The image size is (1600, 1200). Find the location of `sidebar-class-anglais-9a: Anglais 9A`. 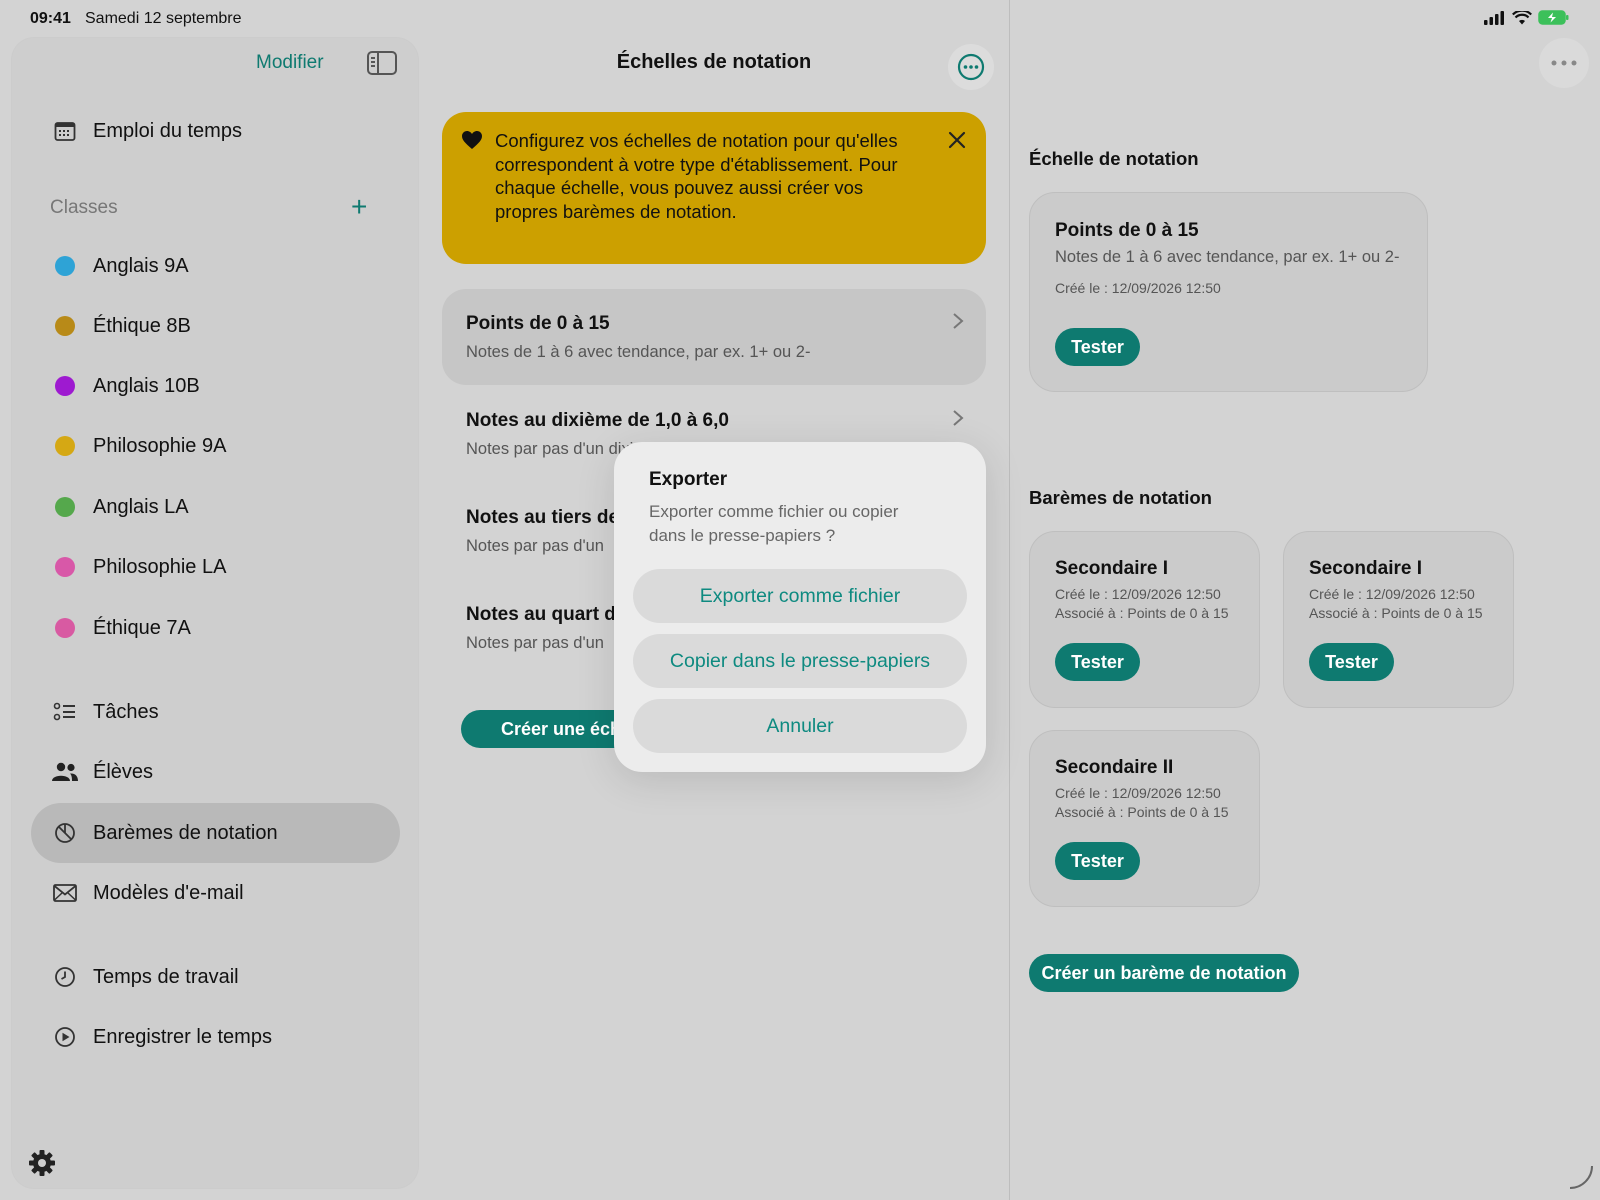

sidebar-class-anglais-9a: Anglais 9A is located at coordinates (119, 266).